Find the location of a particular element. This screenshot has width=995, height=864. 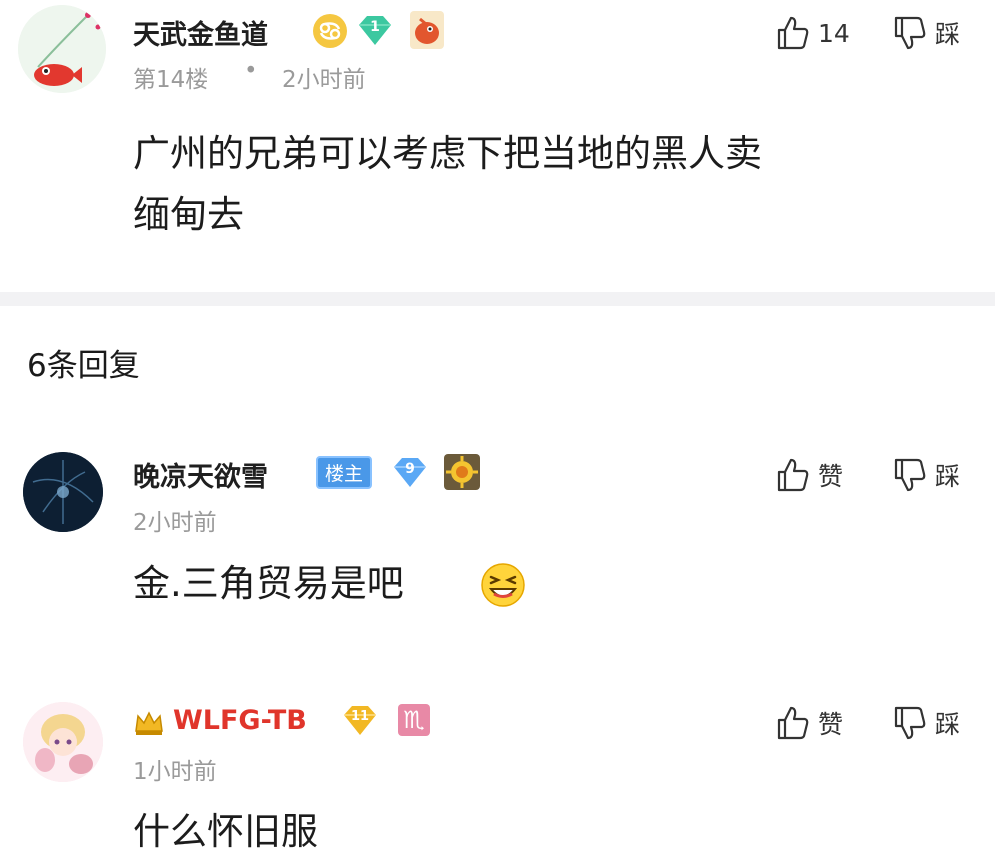

post-like-count: 14 is located at coordinates (834, 33).